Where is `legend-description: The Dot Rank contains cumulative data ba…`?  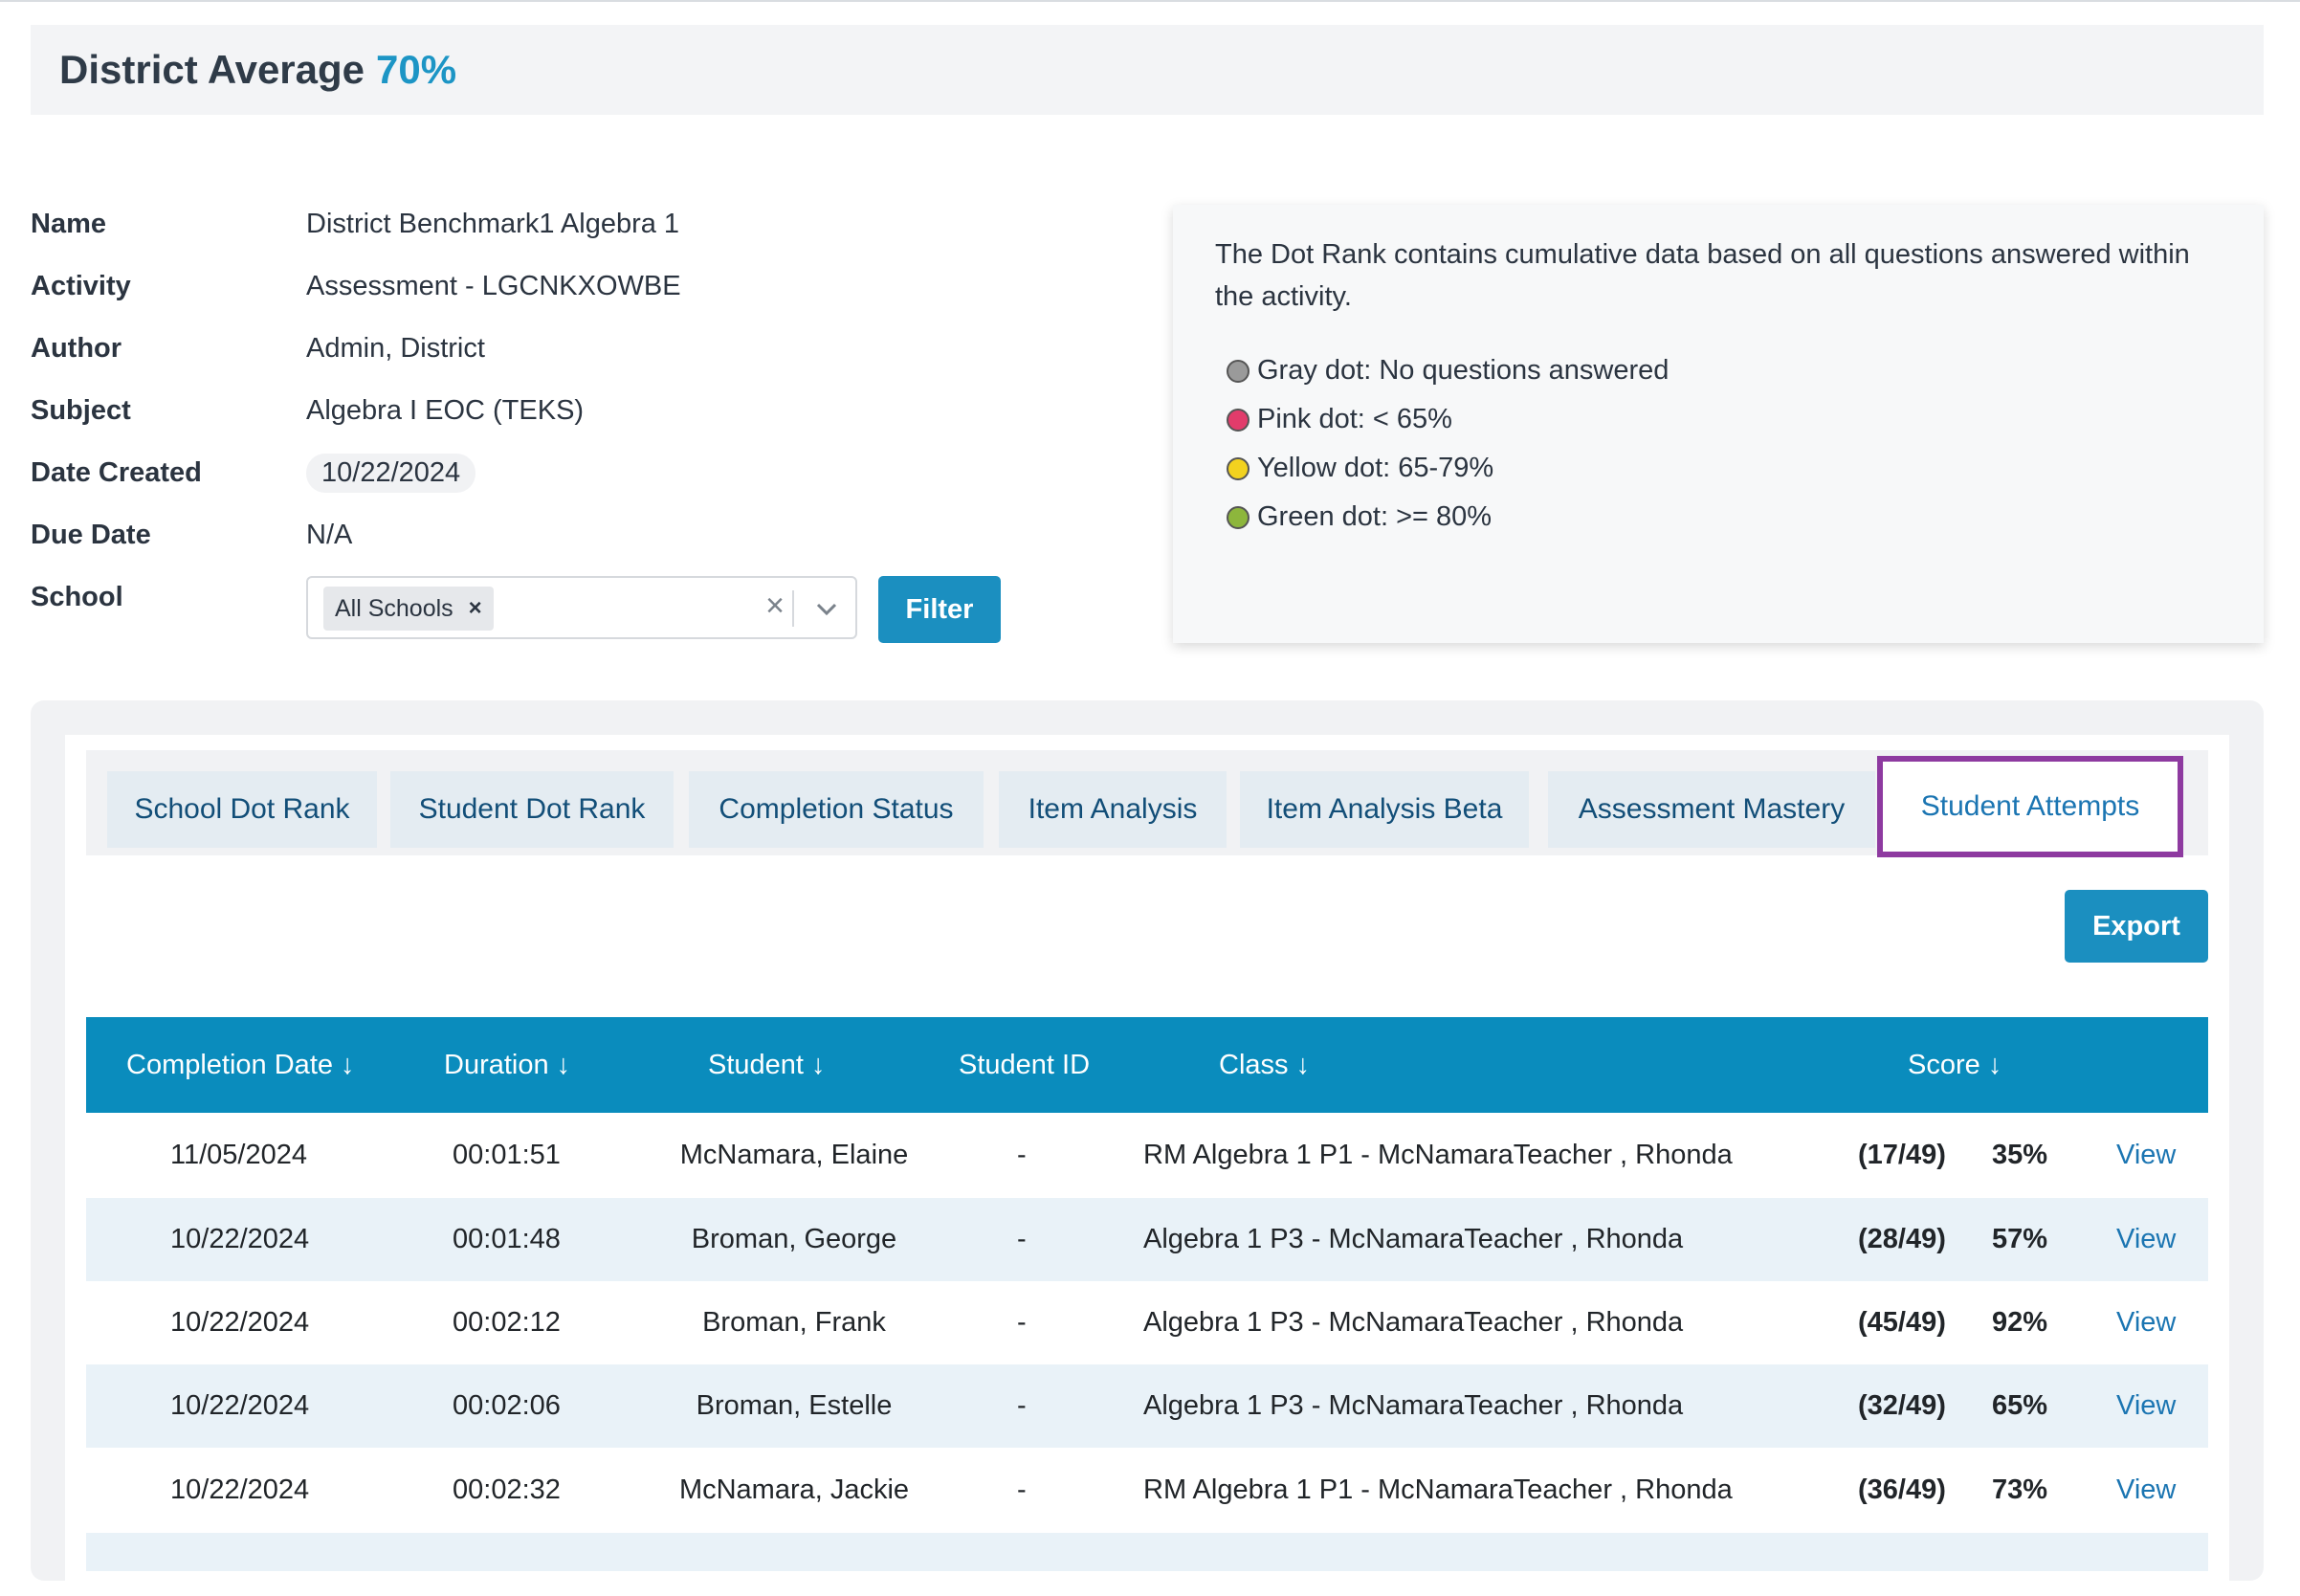
legend-description: The Dot Rank contains cumulative data ba… is located at coordinates (1703, 276).